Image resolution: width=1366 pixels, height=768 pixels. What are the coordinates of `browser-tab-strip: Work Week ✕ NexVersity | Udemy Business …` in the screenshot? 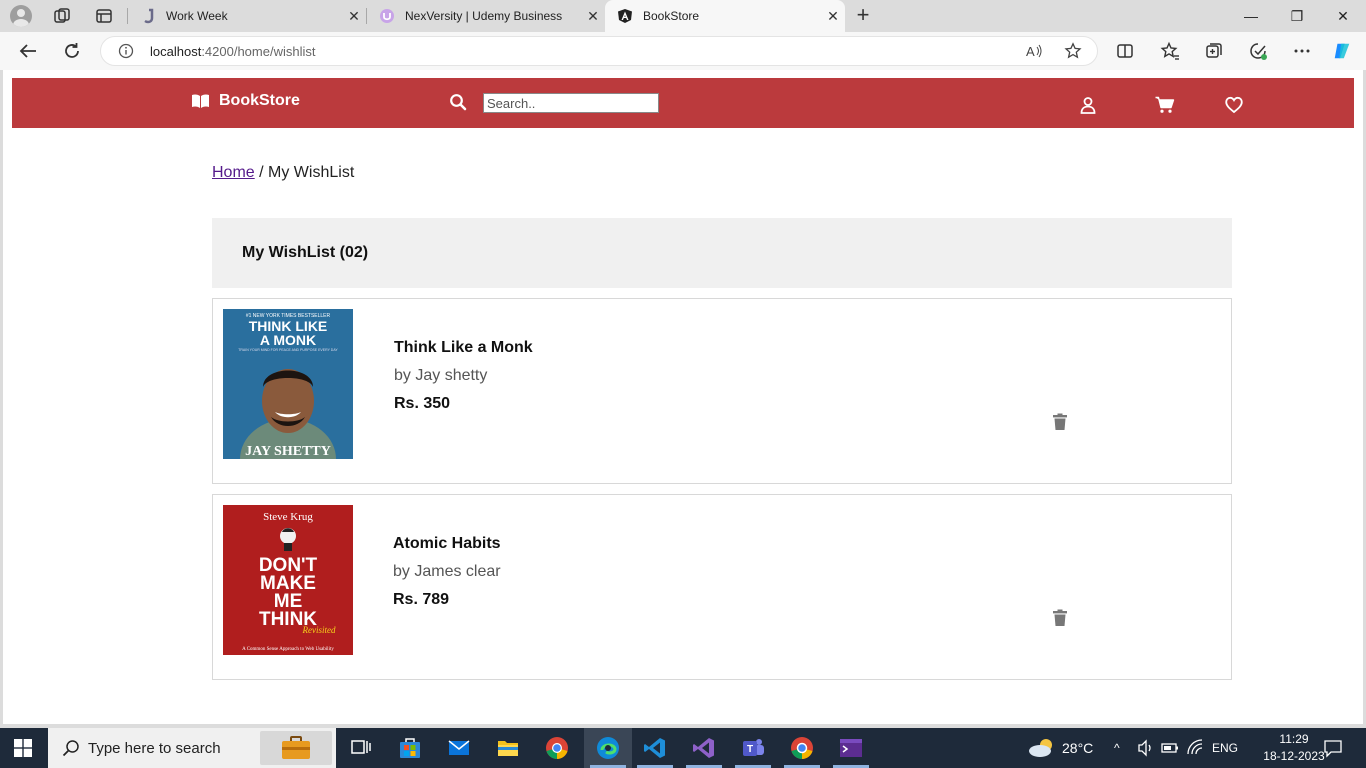 It's located at (683, 16).